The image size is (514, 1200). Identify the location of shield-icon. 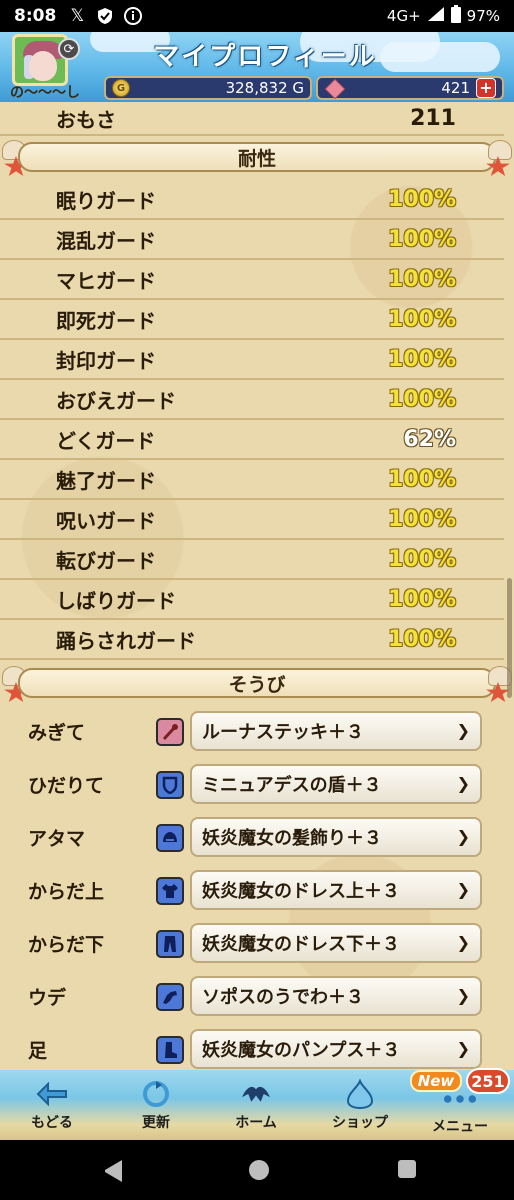
(170, 785).